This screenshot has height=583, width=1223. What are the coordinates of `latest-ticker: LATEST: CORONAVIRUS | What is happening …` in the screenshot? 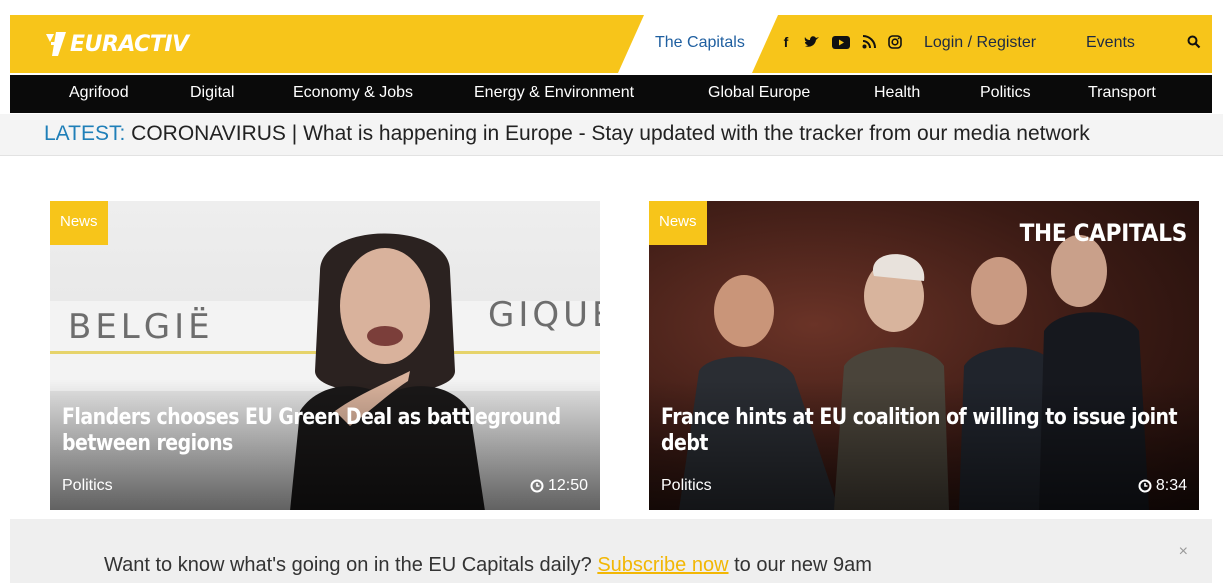 It's located at (611, 135).